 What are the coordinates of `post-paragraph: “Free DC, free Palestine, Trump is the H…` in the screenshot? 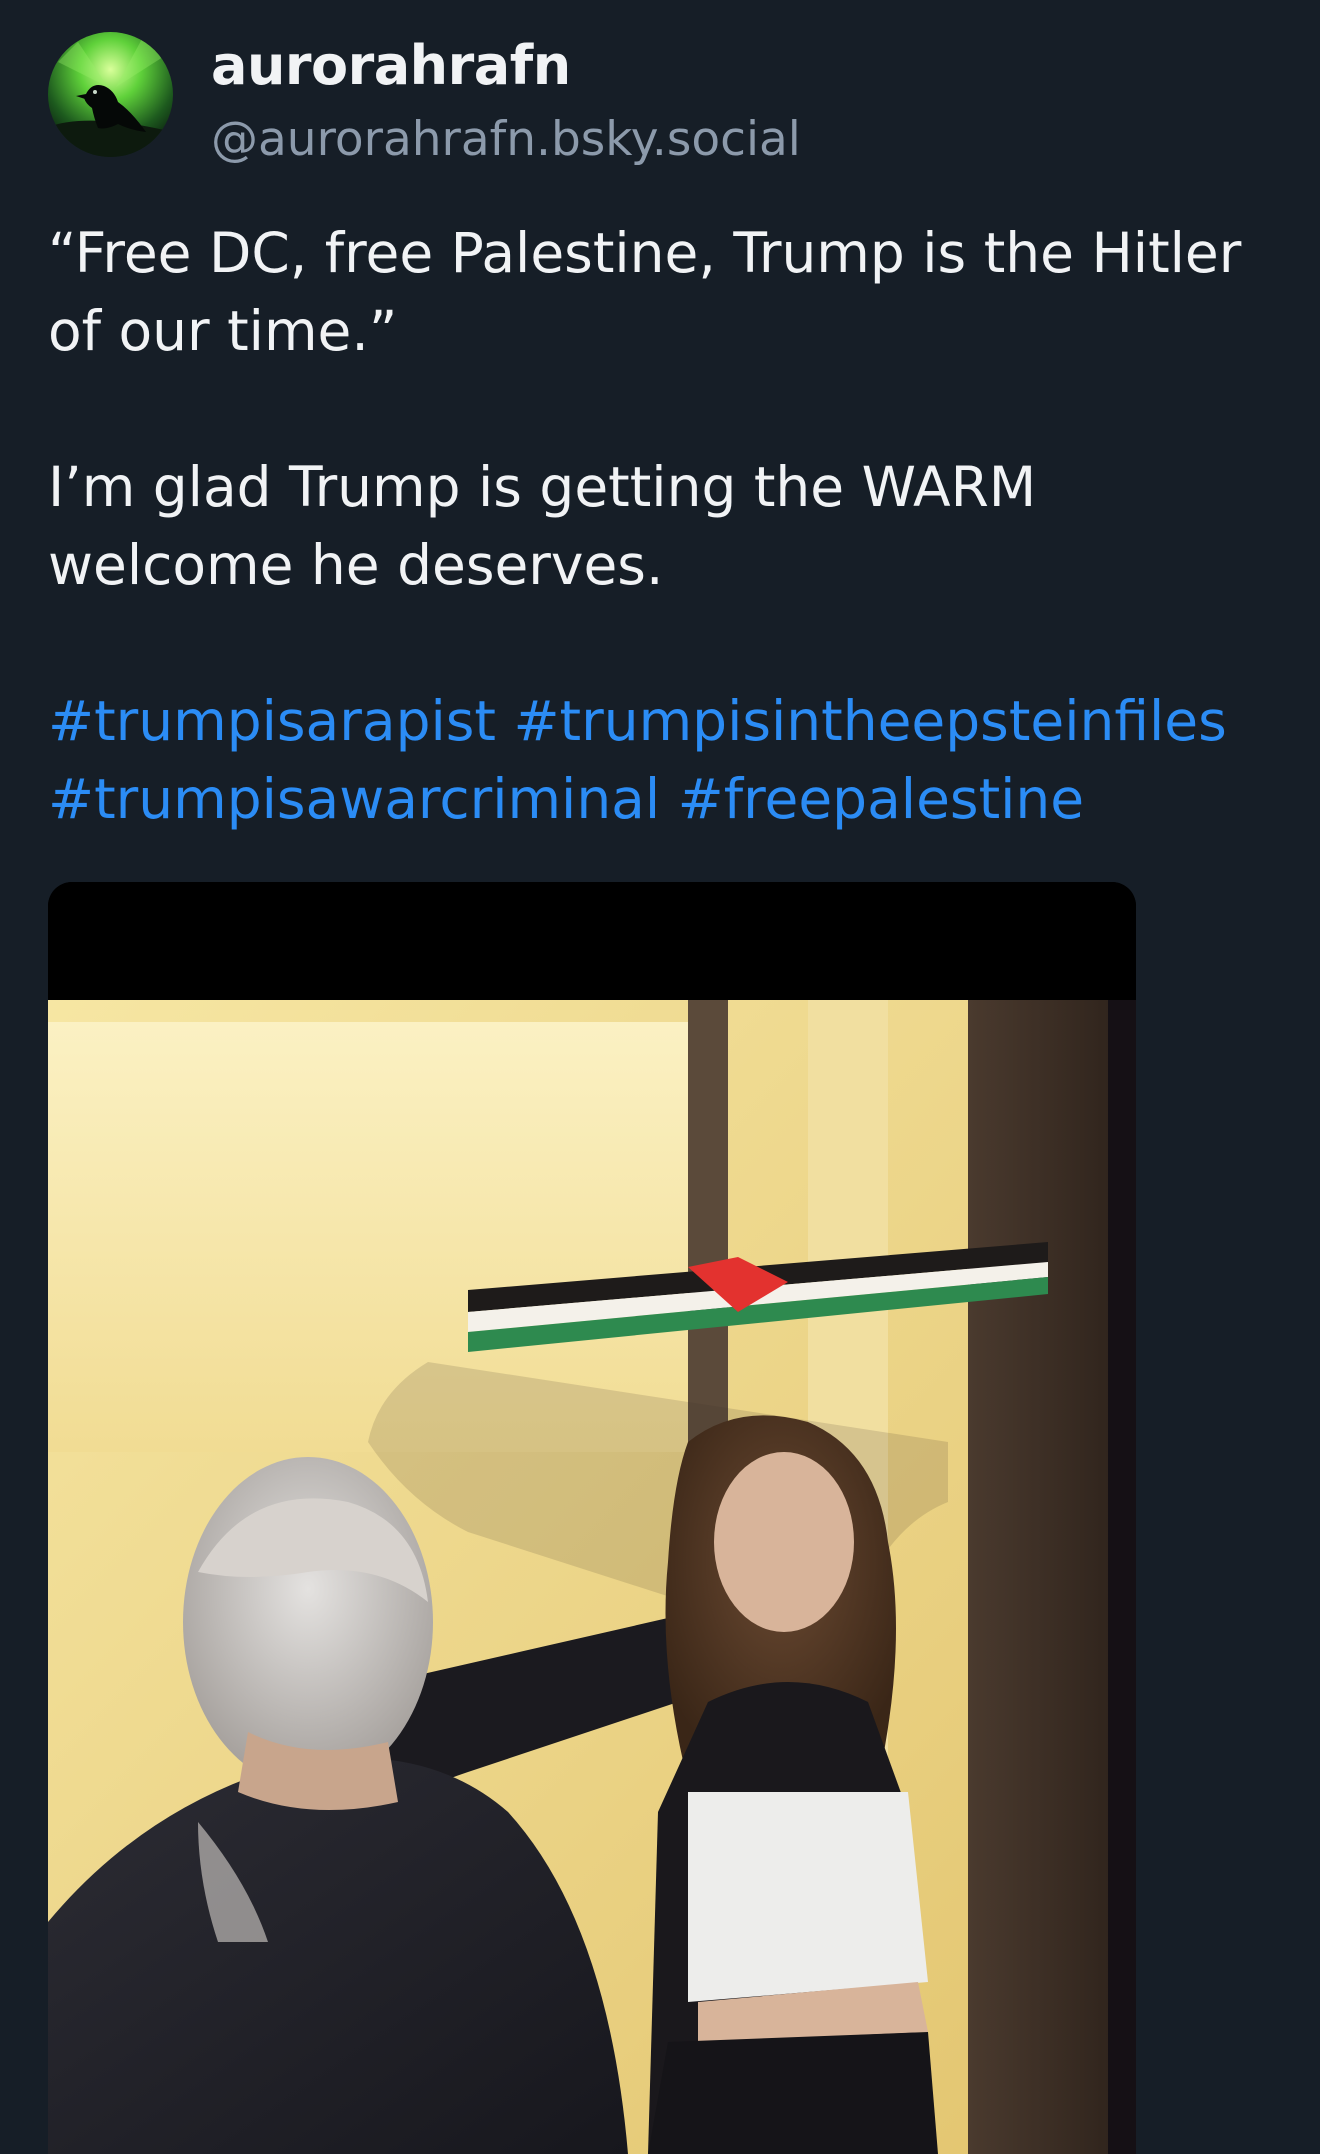 It's located at (645, 292).